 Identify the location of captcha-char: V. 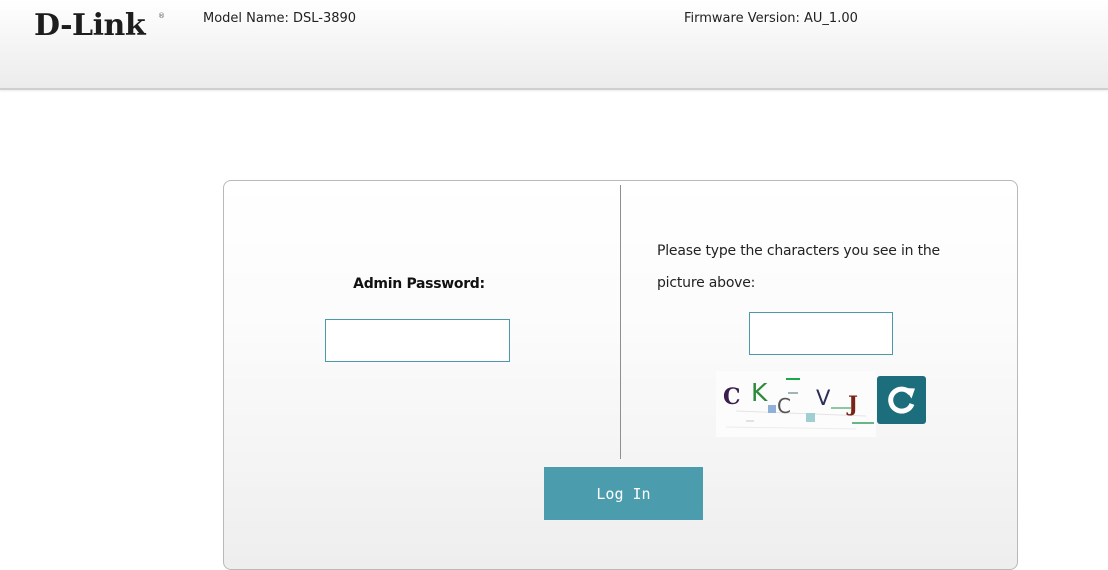
(823, 398).